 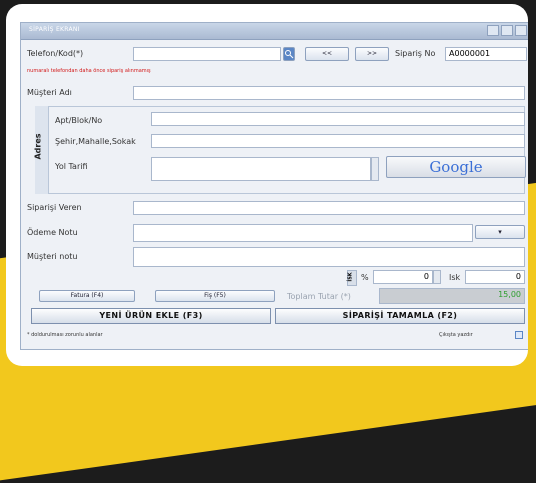 I want to click on yol-tarifi-textarea, so click(x=261, y=169).